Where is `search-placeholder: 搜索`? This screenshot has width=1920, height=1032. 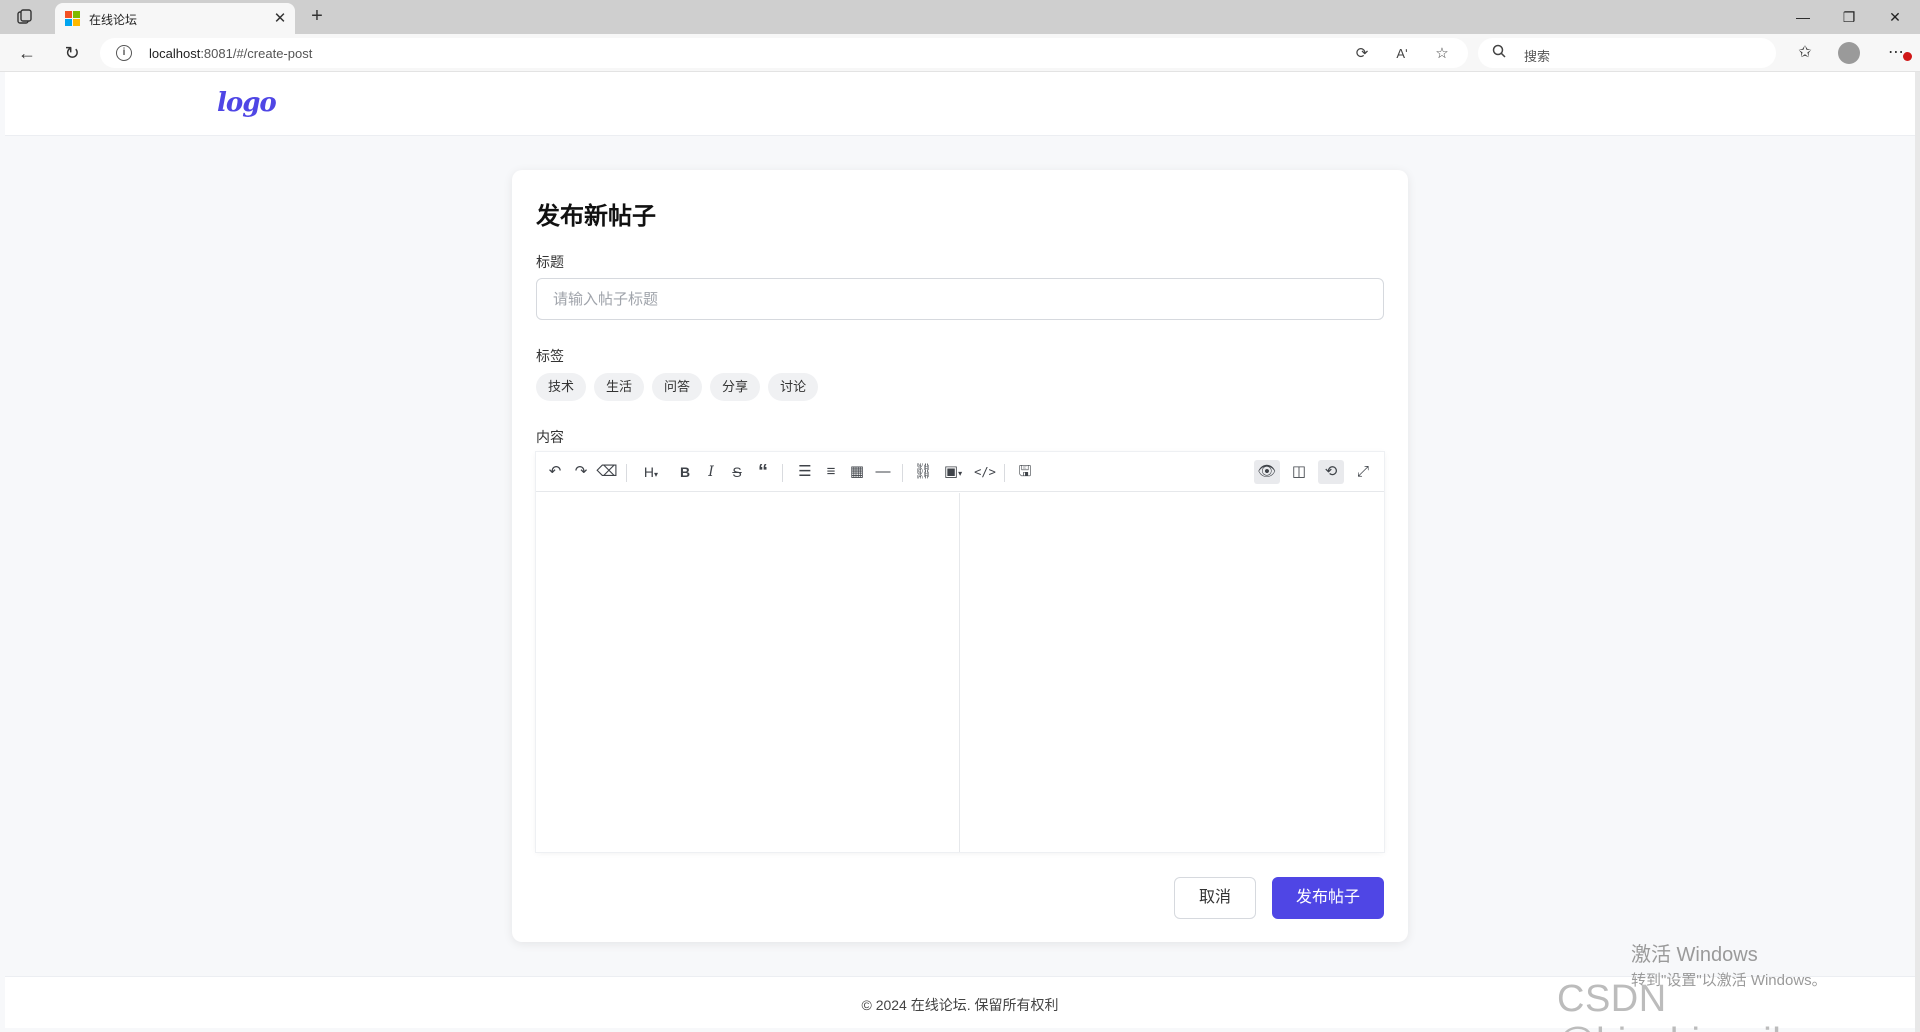 search-placeholder: 搜索 is located at coordinates (1537, 56).